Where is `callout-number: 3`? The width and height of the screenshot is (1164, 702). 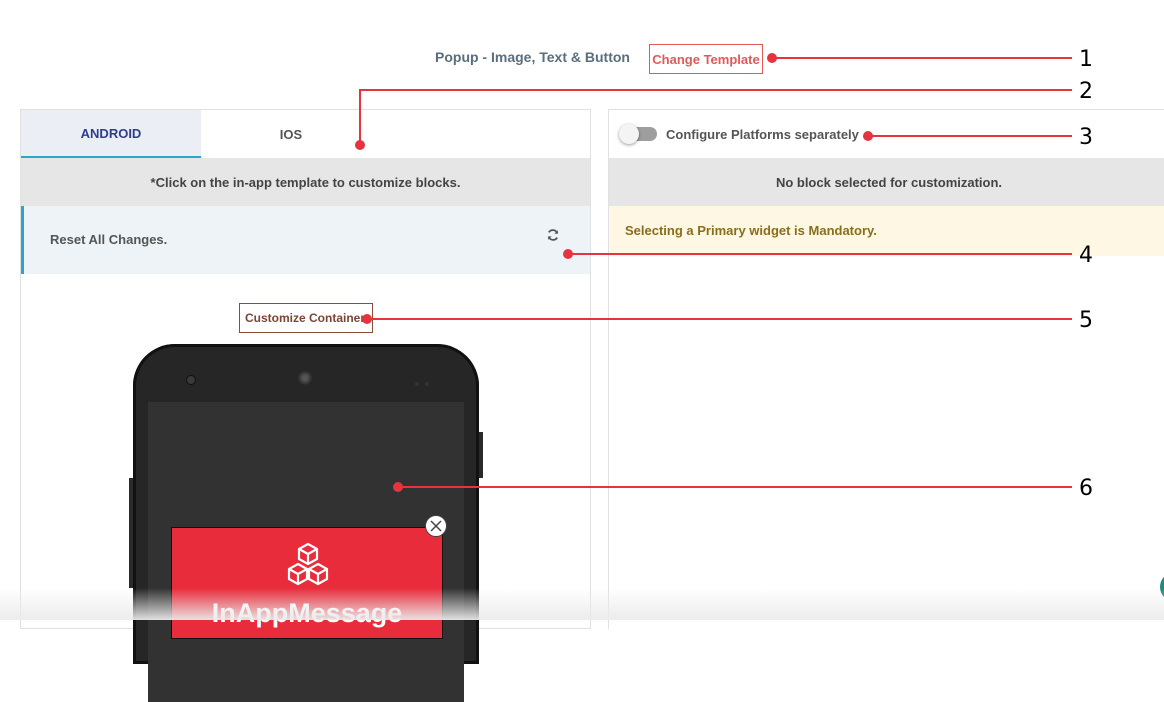
callout-number: 3 is located at coordinates (1086, 137).